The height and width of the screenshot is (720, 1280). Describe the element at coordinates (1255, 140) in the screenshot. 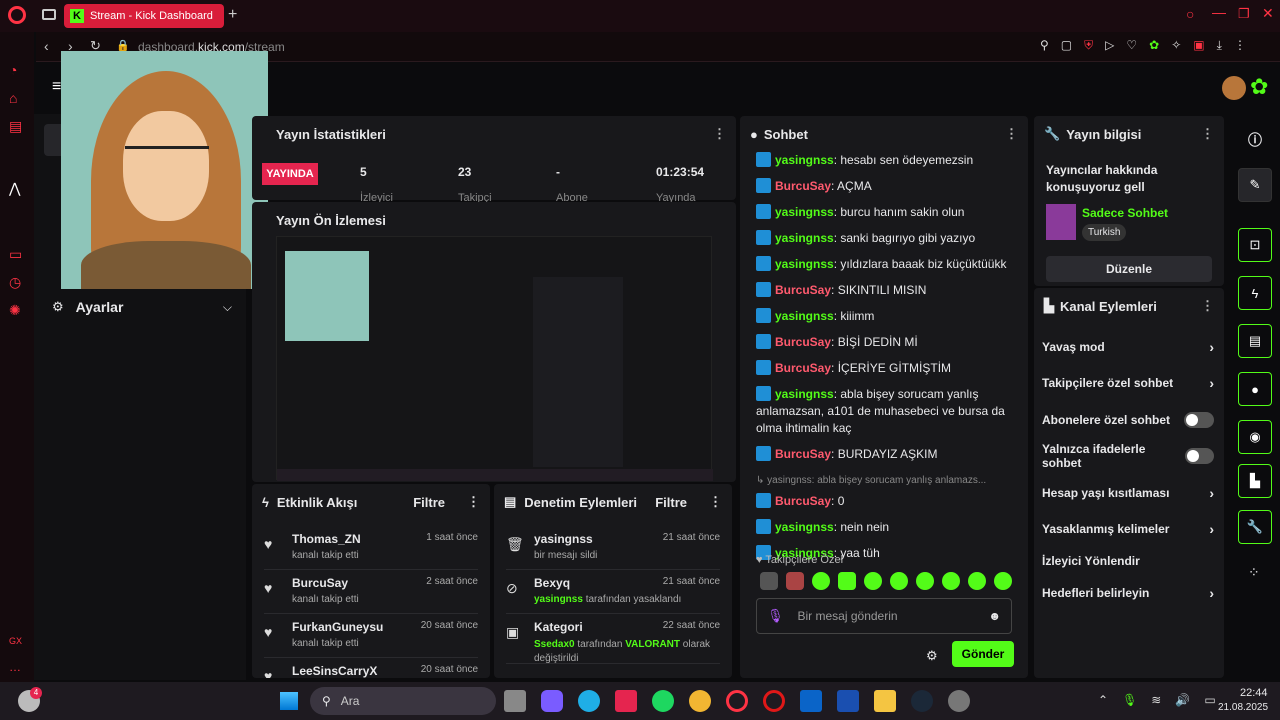

I see `info-rail-icon: ⓘ` at that location.